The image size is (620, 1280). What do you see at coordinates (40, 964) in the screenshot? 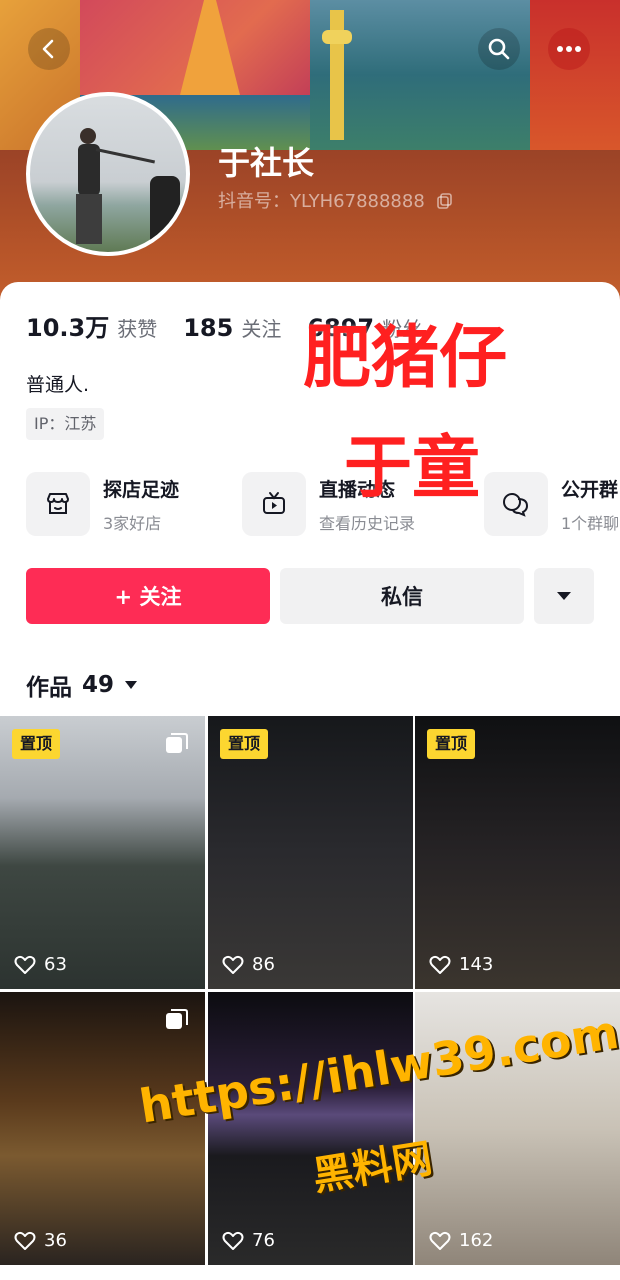
I see `like-count: 63` at bounding box center [40, 964].